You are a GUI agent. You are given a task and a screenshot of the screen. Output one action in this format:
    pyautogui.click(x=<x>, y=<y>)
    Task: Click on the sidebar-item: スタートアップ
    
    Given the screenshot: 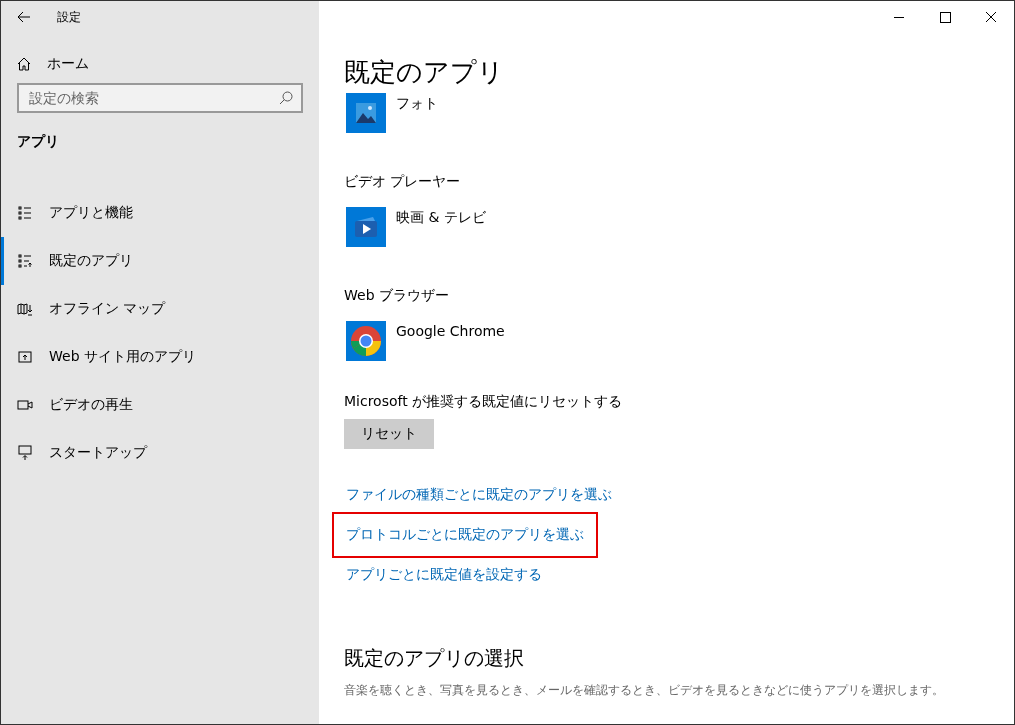 What is the action you would take?
    pyautogui.click(x=160, y=453)
    